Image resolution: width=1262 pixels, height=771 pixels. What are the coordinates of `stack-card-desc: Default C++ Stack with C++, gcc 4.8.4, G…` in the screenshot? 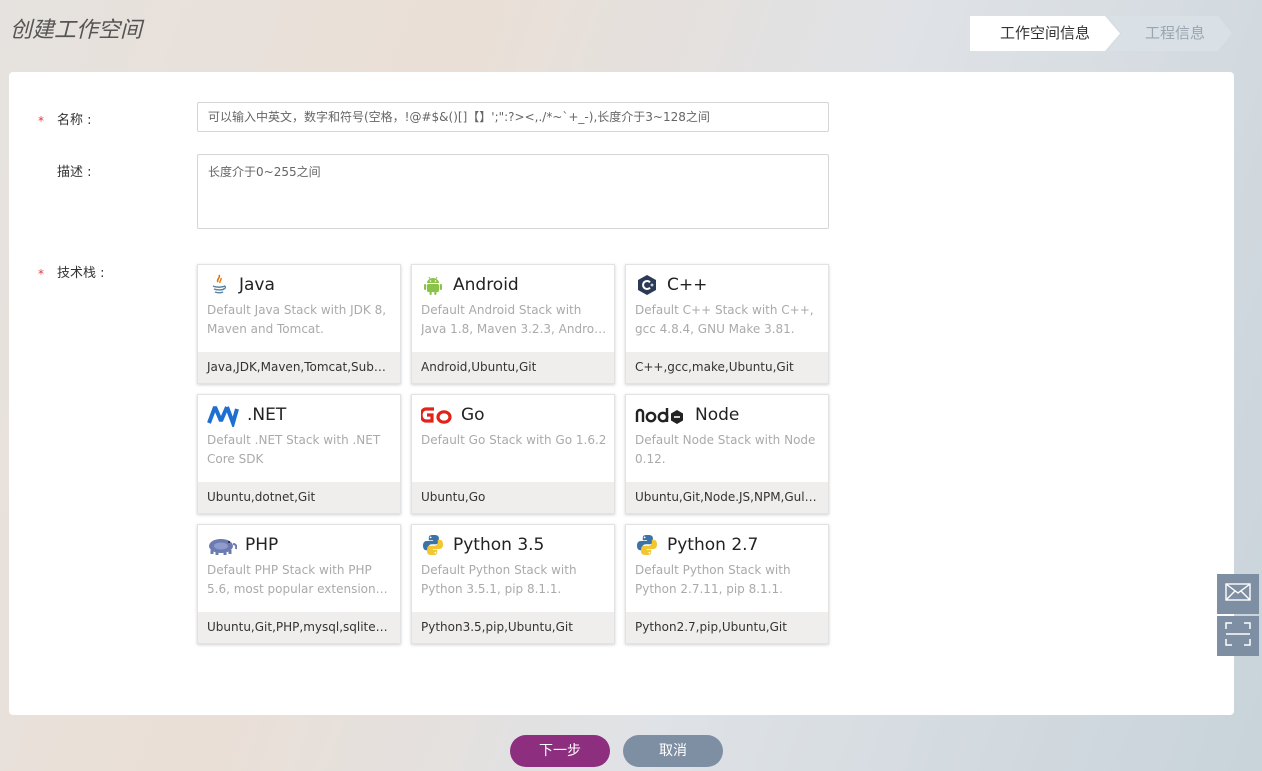 It's located at (724, 319).